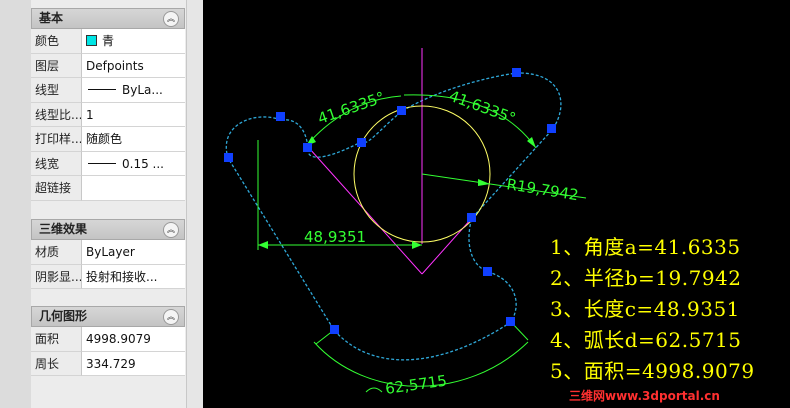 The height and width of the screenshot is (408, 790). What do you see at coordinates (51, 18) in the screenshot?
I see `section-basic-title: 基本` at bounding box center [51, 18].